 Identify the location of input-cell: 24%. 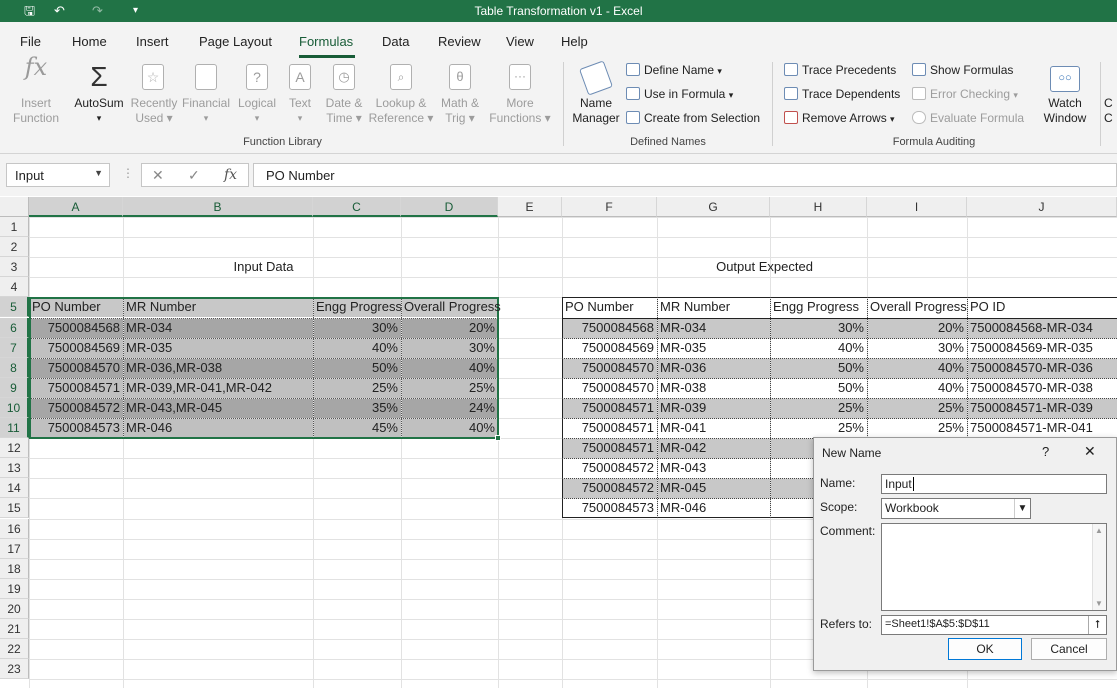
(449, 408).